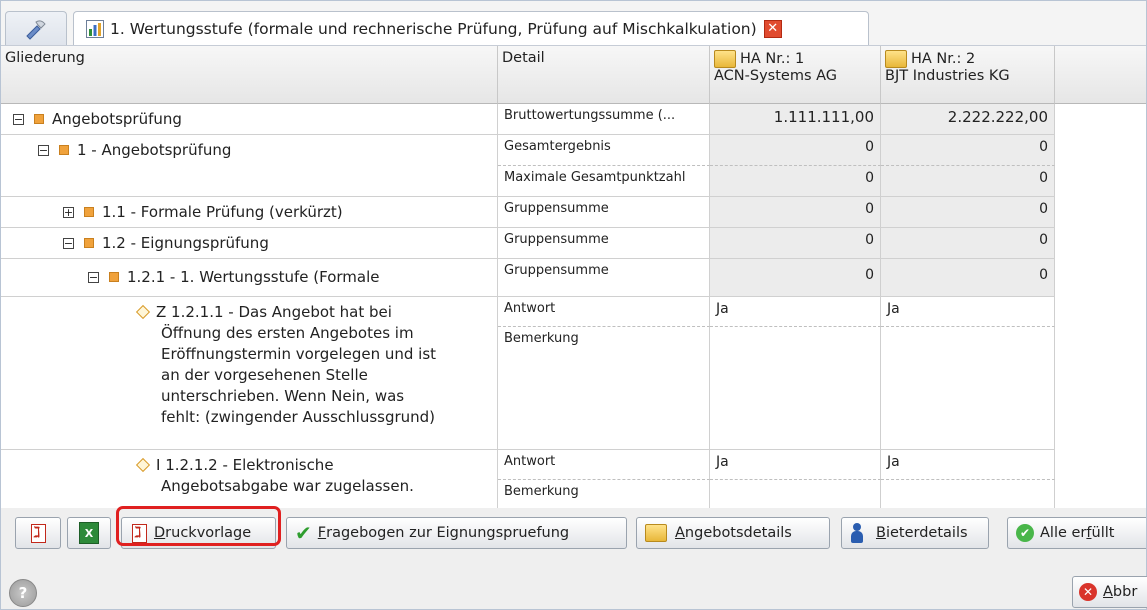 This screenshot has height=610, width=1147. What do you see at coordinates (1025, 533) in the screenshot?
I see `check-circle-icon: ✔` at bounding box center [1025, 533].